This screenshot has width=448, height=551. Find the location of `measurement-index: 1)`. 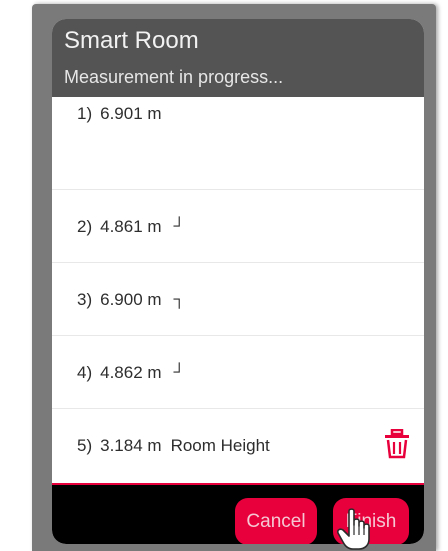

measurement-index: 1) is located at coordinates (85, 113).